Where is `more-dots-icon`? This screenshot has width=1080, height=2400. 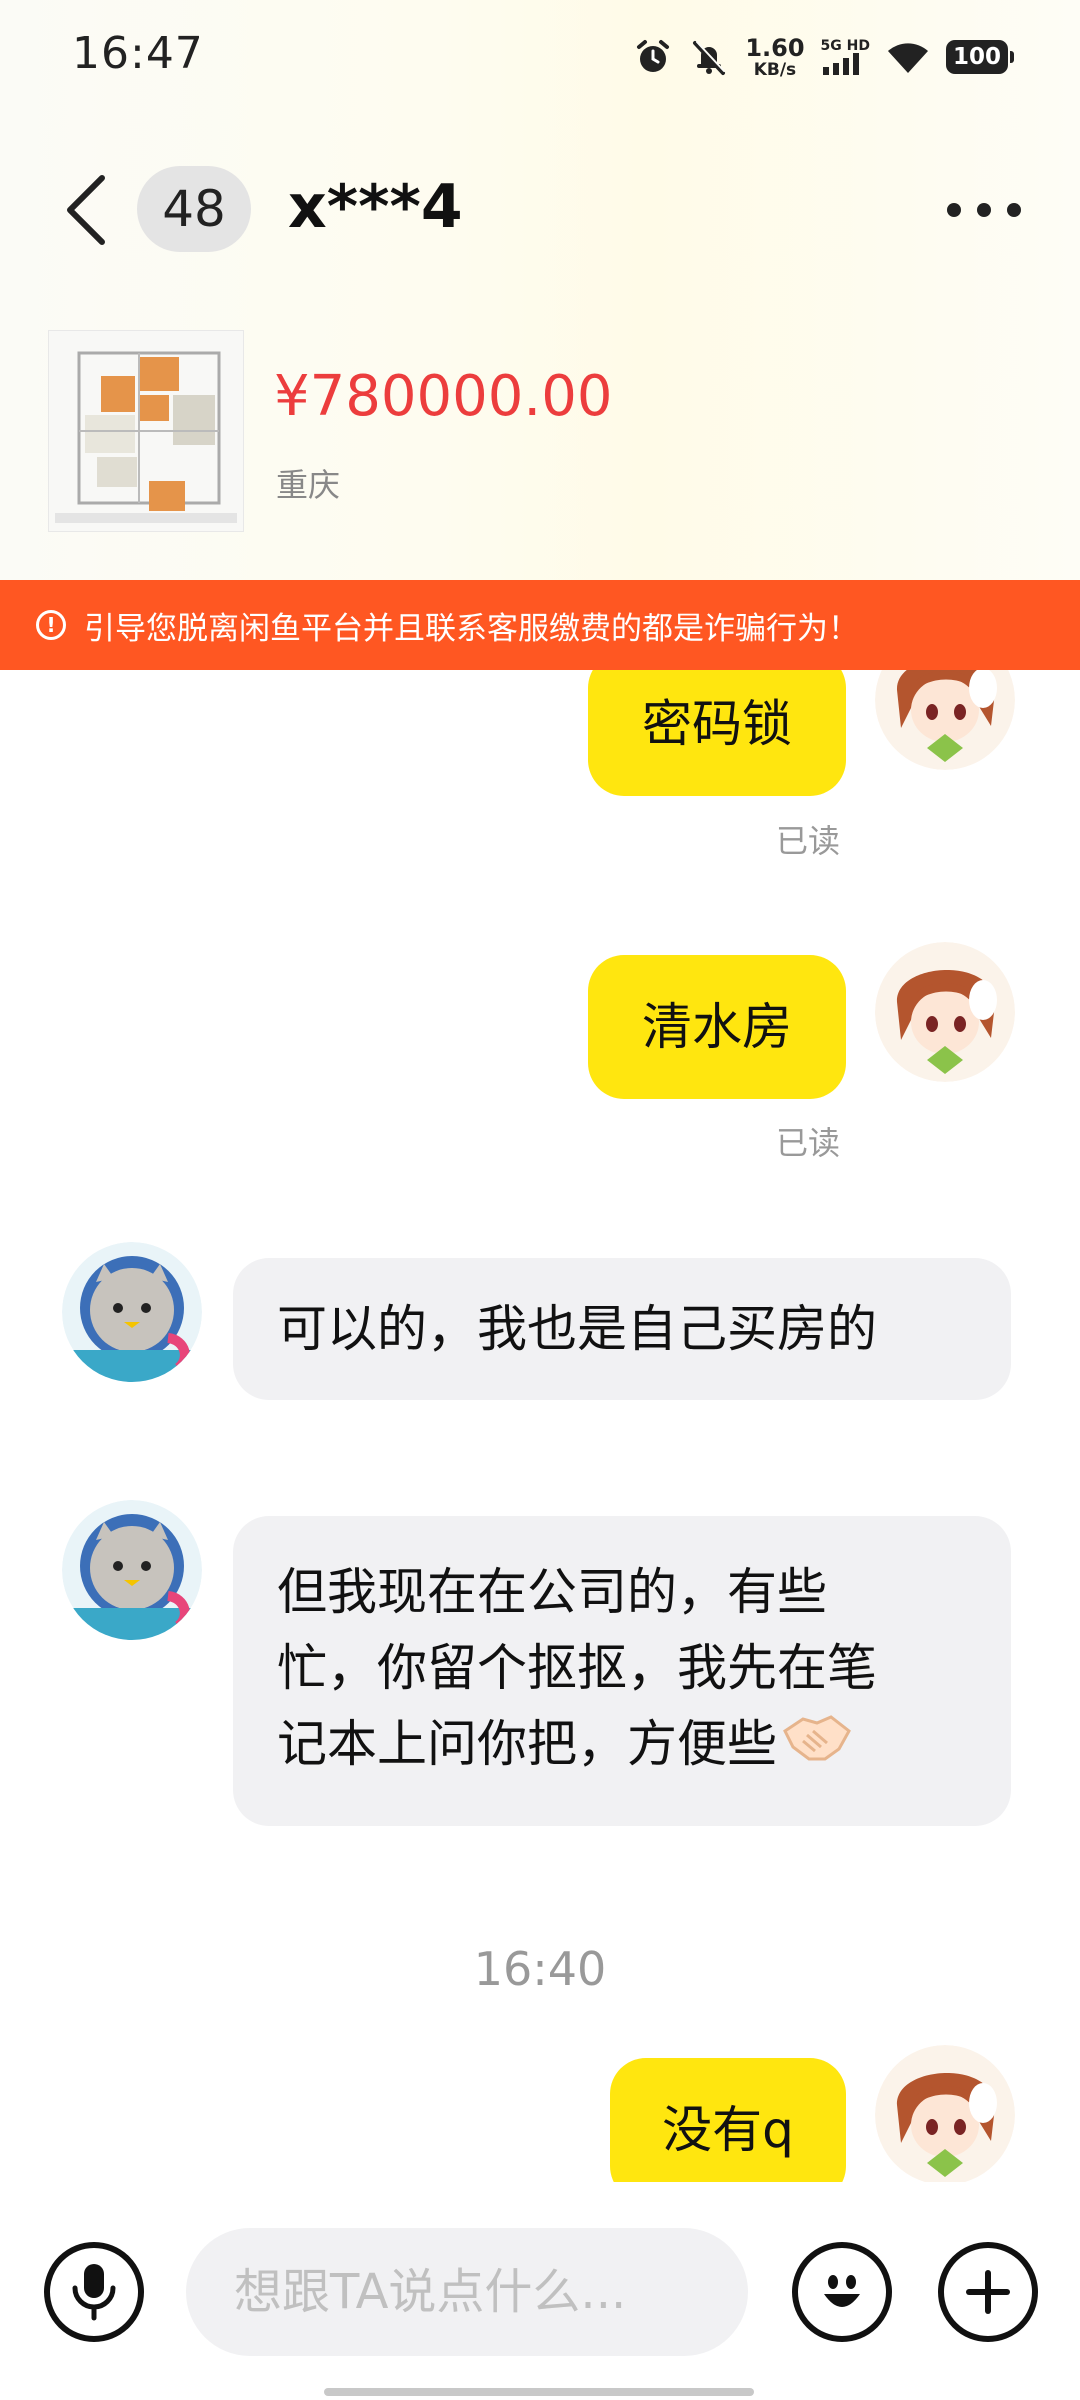
more-dots-icon is located at coordinates (984, 210).